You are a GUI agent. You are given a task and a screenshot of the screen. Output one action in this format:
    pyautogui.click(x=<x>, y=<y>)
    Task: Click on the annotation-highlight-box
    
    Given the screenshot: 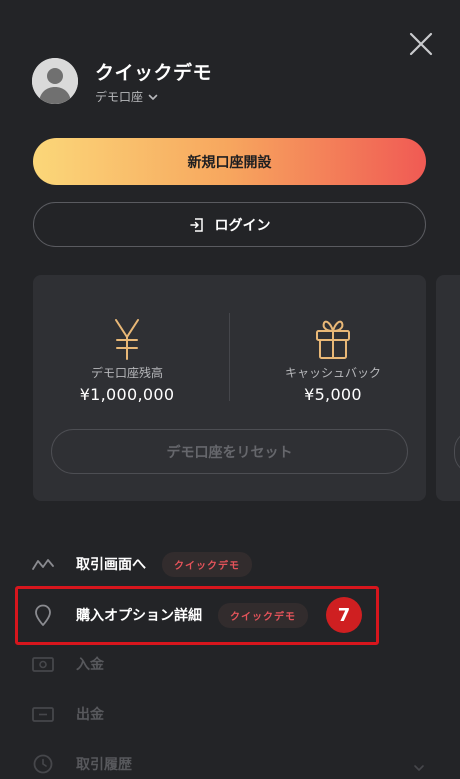 What is the action you would take?
    pyautogui.click(x=197, y=615)
    